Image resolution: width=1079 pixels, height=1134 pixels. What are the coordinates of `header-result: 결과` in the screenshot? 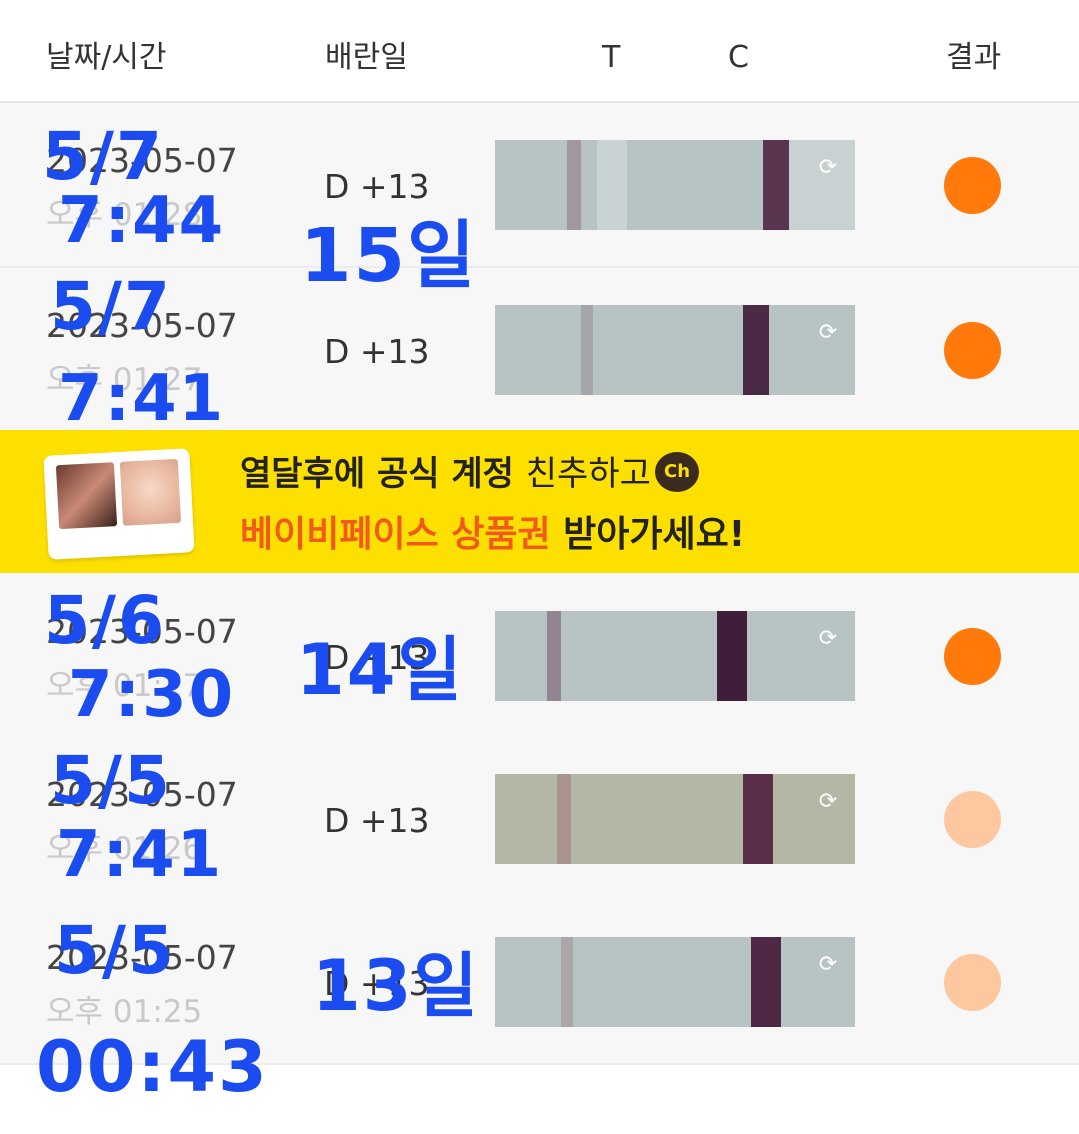 It's located at (974, 57).